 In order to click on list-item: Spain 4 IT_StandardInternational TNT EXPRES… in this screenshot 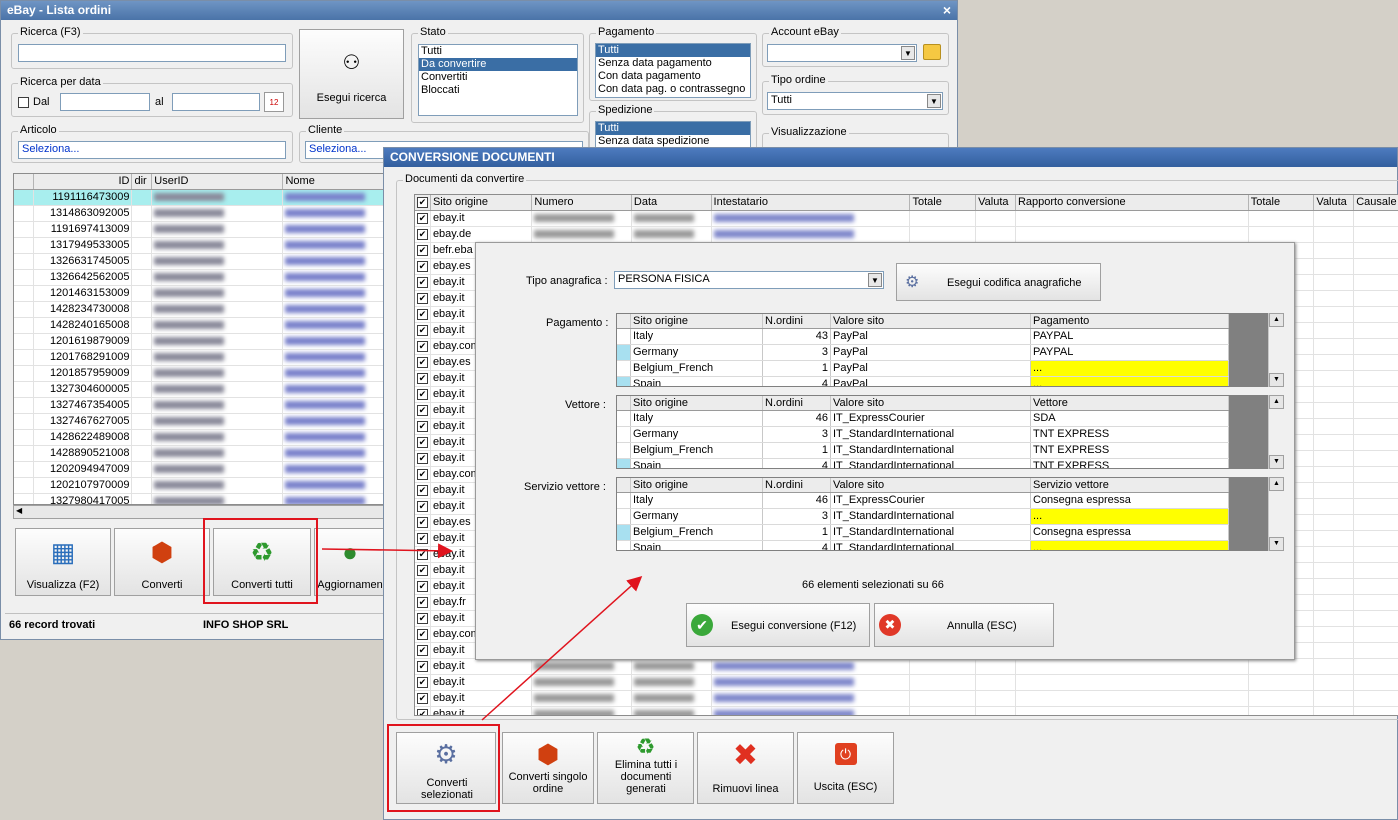, I will do `click(923, 463)`.